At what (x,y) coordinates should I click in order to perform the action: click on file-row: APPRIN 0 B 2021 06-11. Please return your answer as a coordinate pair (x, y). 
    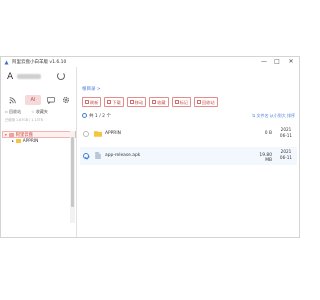
    Looking at the image, I should click on (188, 134).